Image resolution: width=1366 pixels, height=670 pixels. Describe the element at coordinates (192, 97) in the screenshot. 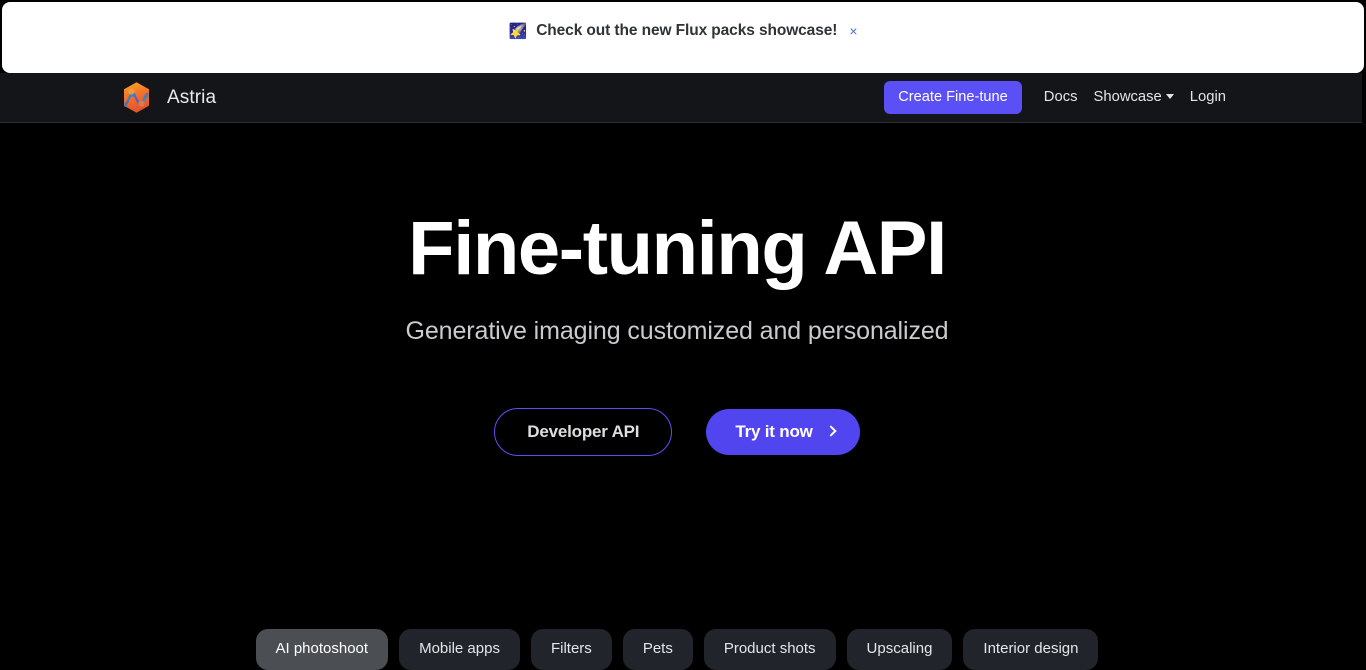

I see `brand-name: Astria` at that location.